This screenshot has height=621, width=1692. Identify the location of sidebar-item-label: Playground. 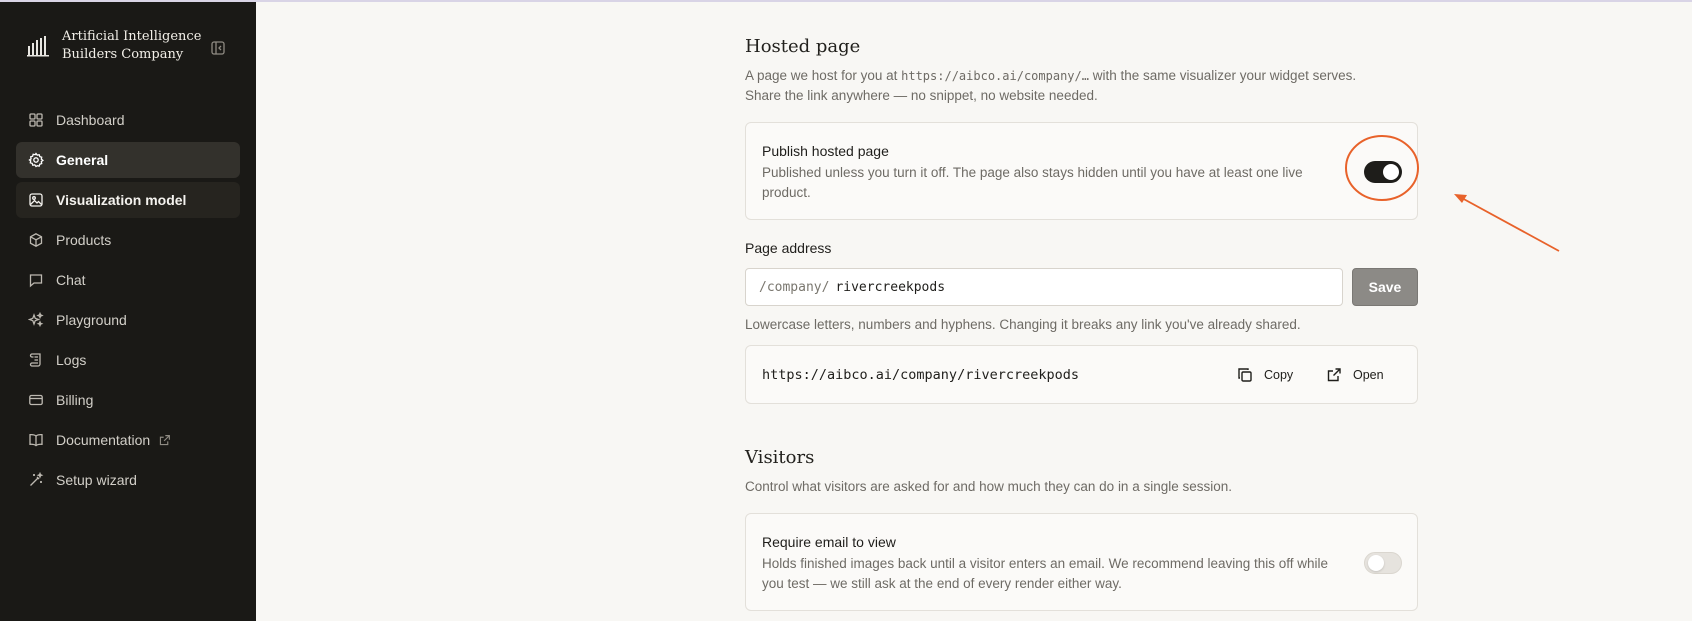
(91, 320).